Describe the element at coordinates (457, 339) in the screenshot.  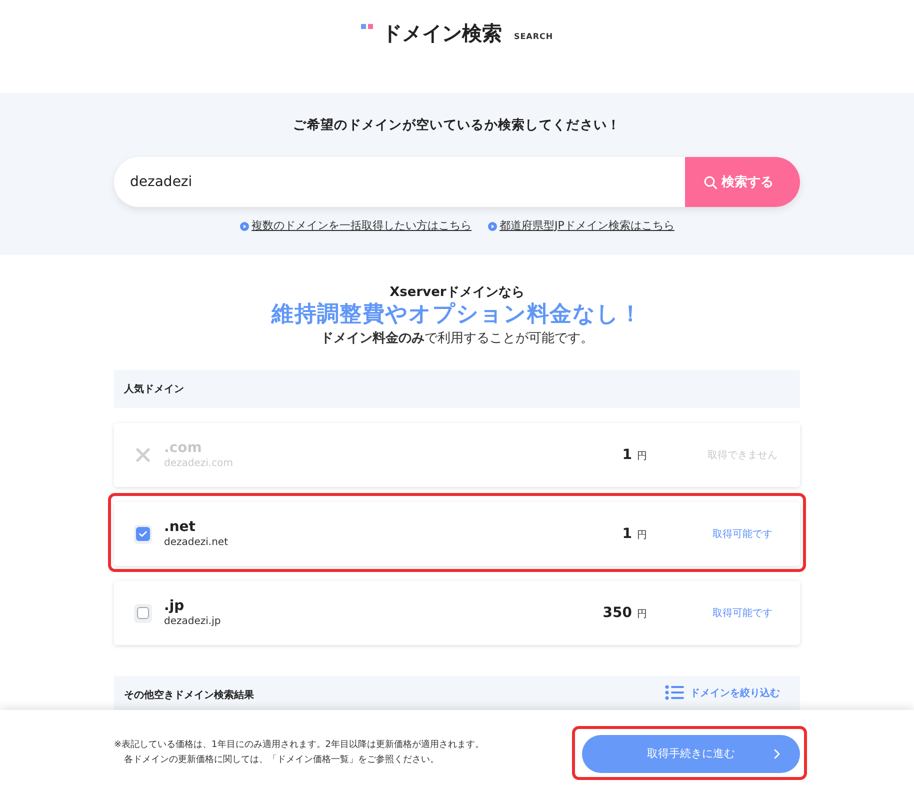
I see `promo-note: ドメイン料金のみで利用することが可能です。` at that location.